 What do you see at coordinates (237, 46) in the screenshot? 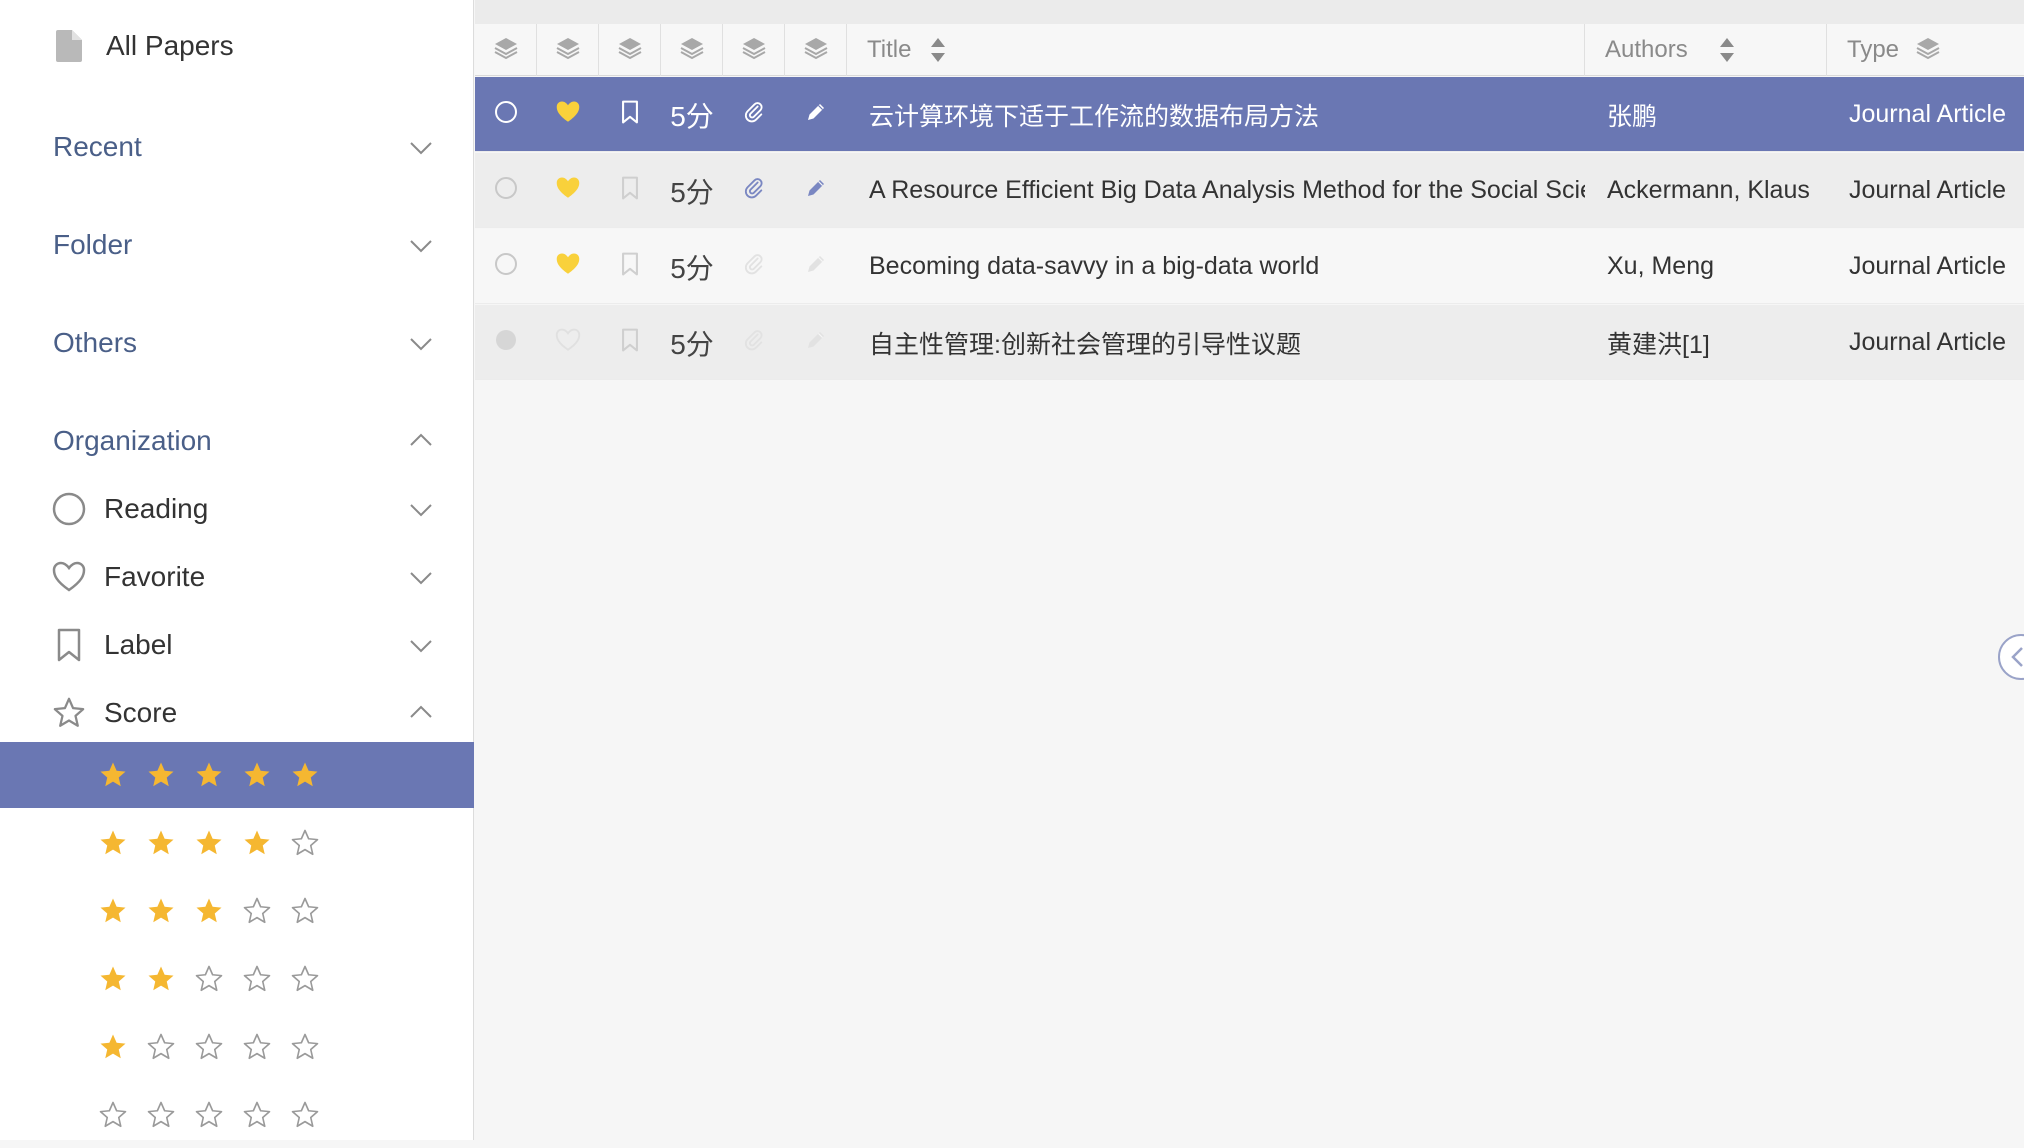
I see `sidebar-item-all-papers: All Papers` at bounding box center [237, 46].